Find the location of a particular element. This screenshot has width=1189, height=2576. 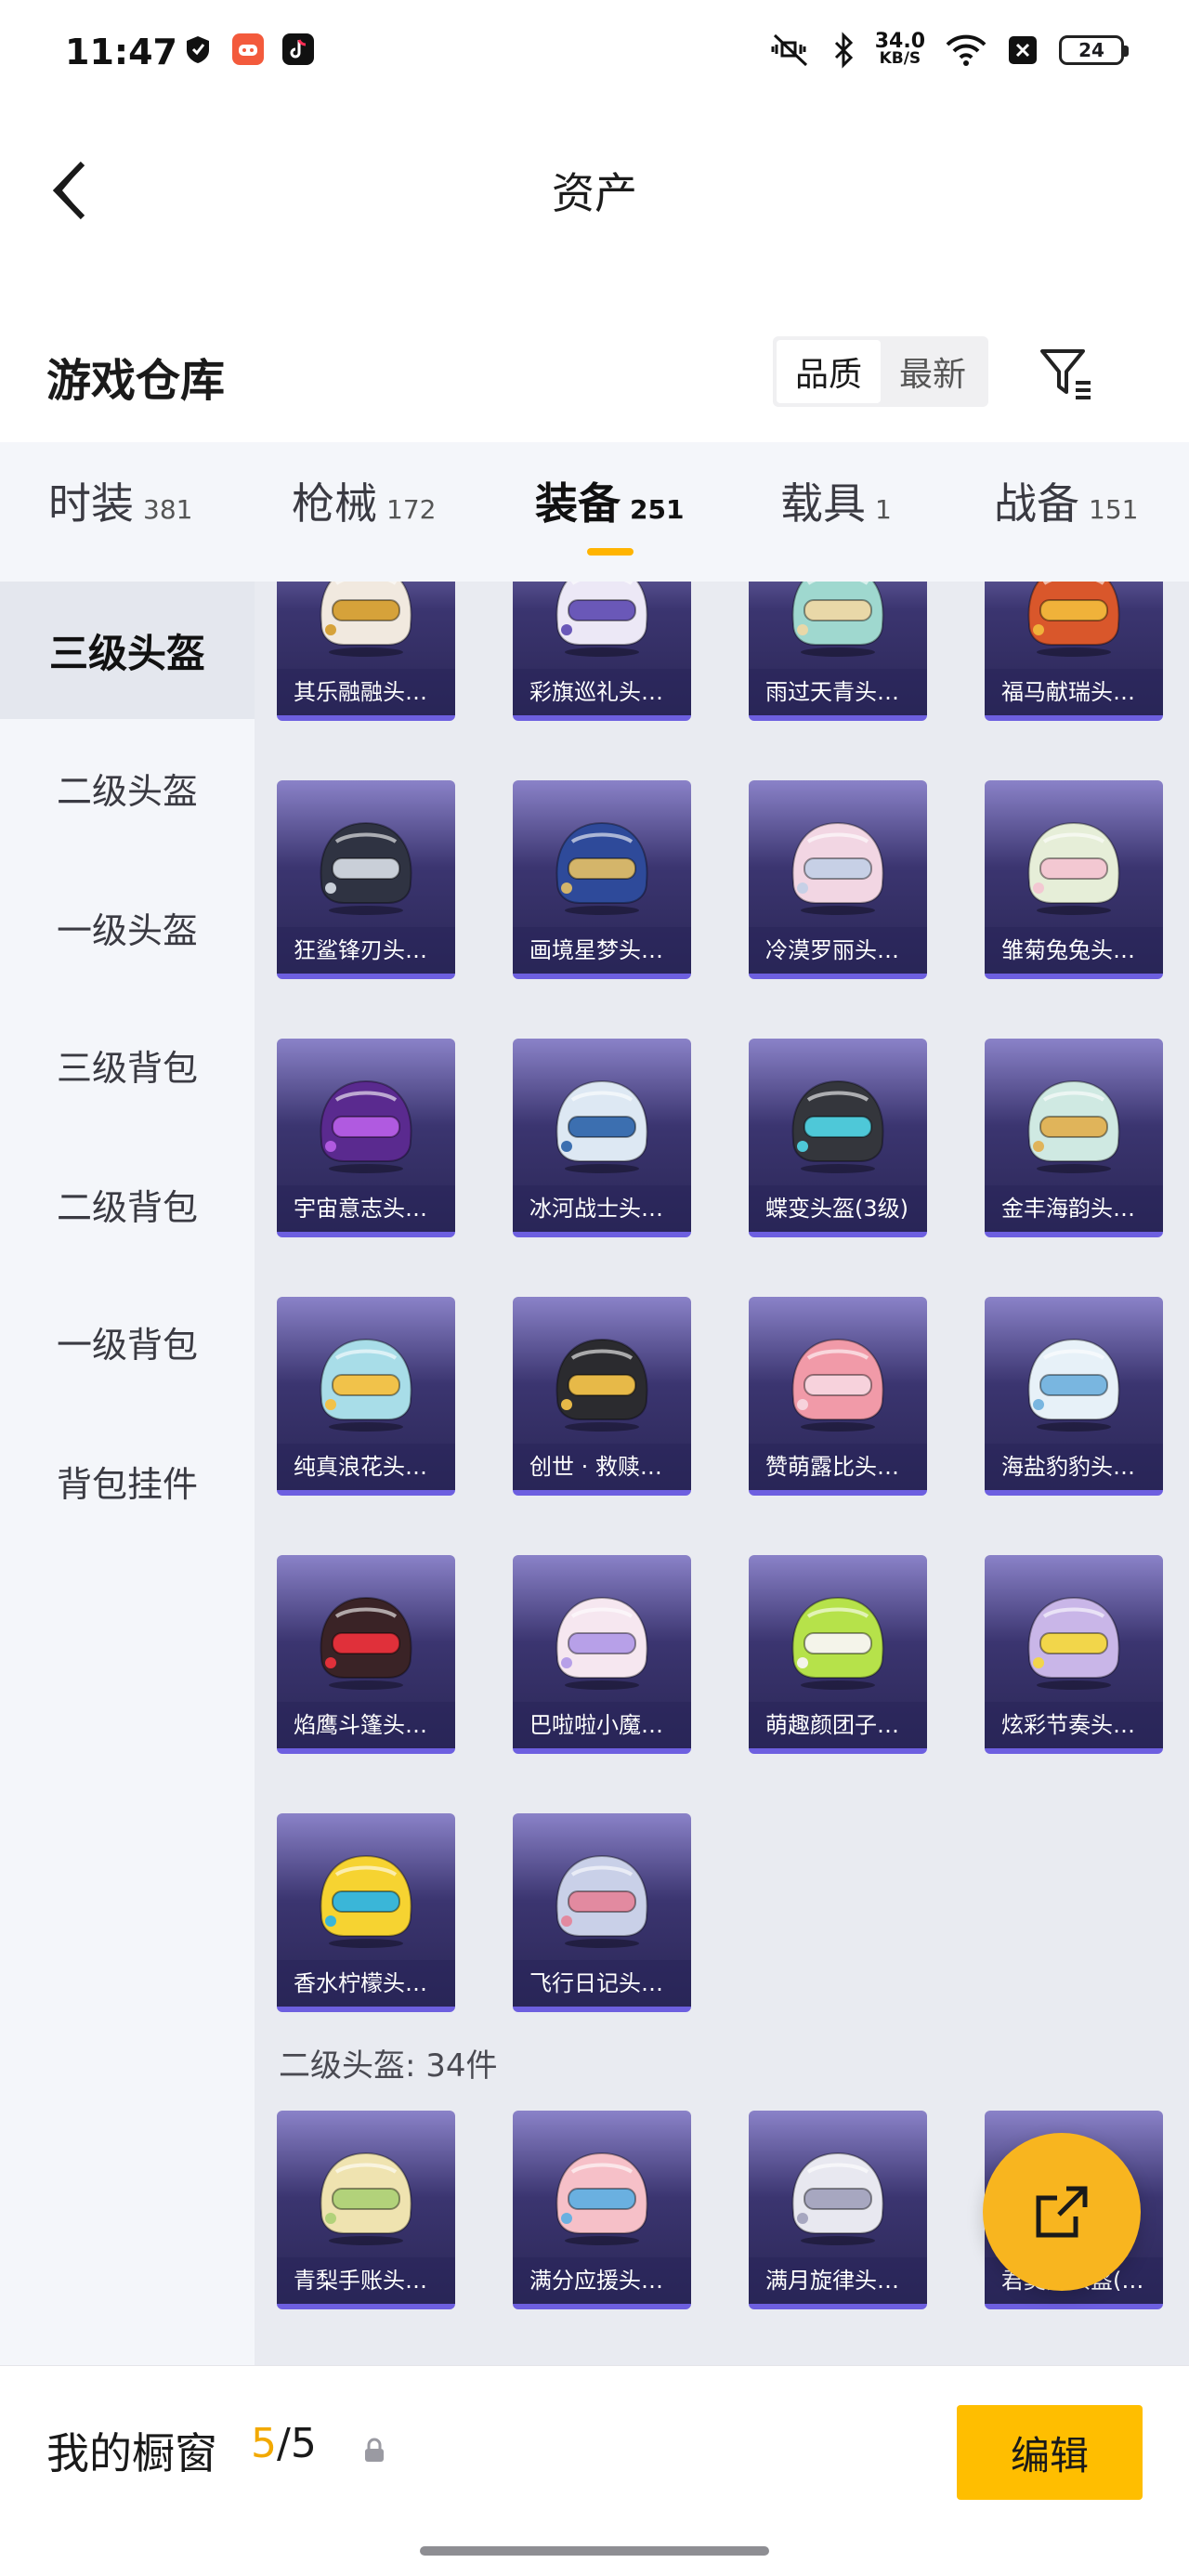

filter-icon is located at coordinates (1065, 374).